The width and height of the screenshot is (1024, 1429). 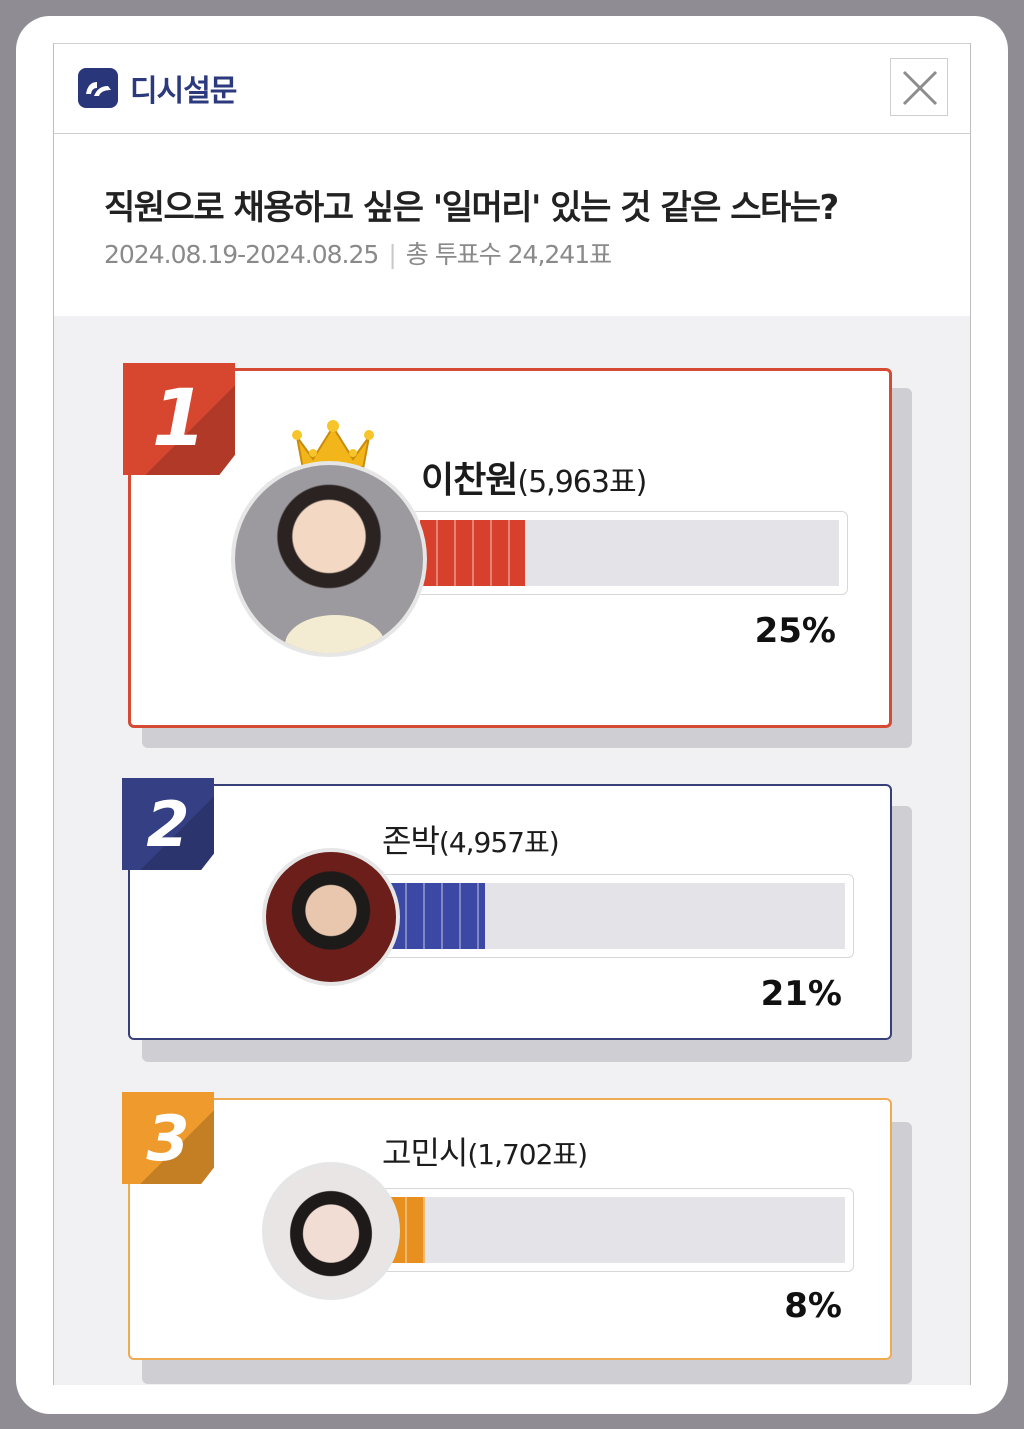 What do you see at coordinates (98, 88) in the screenshot?
I see `dc-logo-icon` at bounding box center [98, 88].